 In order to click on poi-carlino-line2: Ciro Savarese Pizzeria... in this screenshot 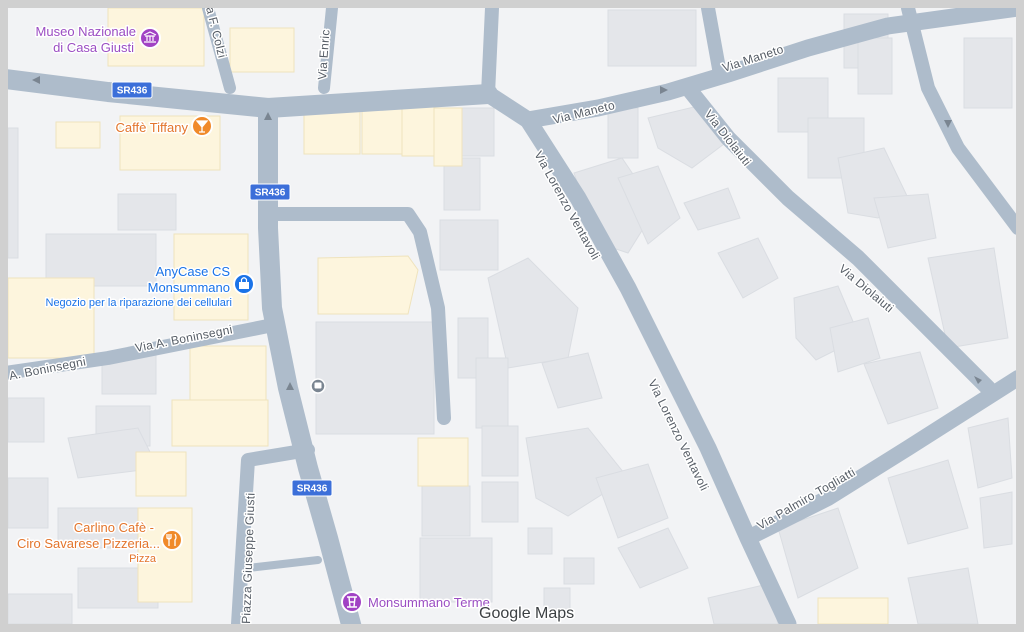, I will do `click(88, 543)`.